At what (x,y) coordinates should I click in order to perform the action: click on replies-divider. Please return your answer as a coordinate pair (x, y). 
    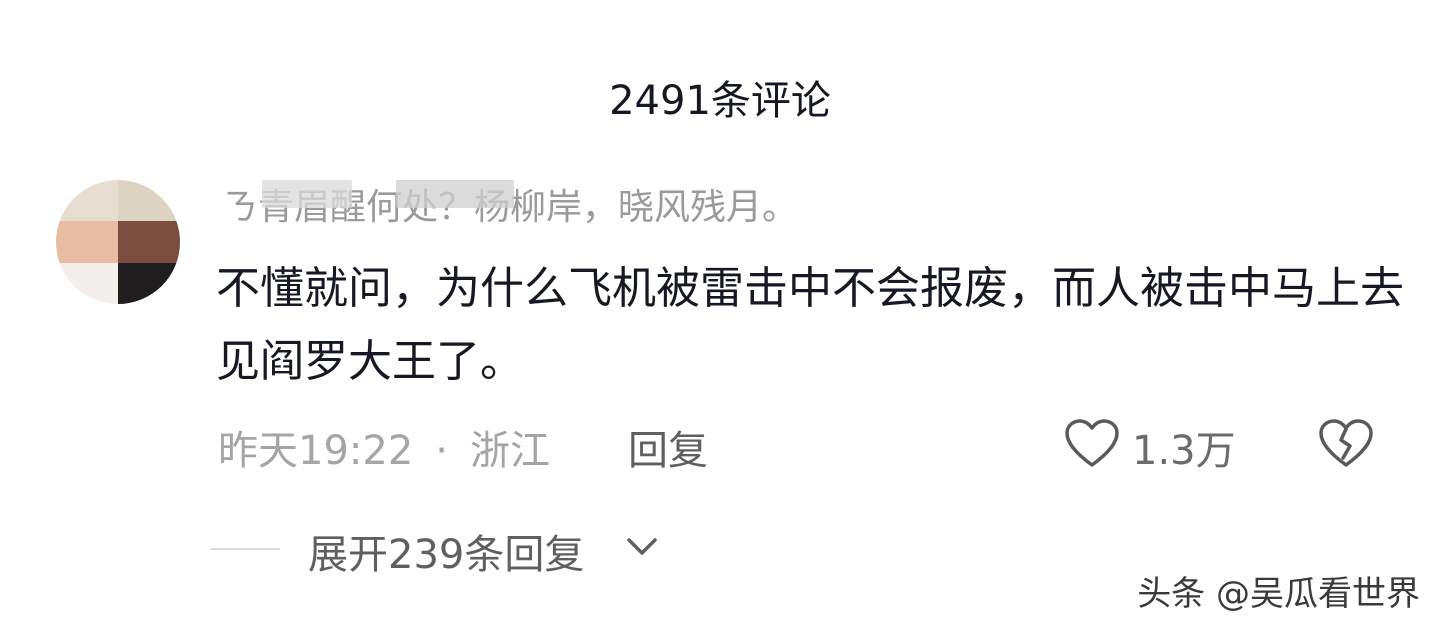
    Looking at the image, I should click on (245, 549).